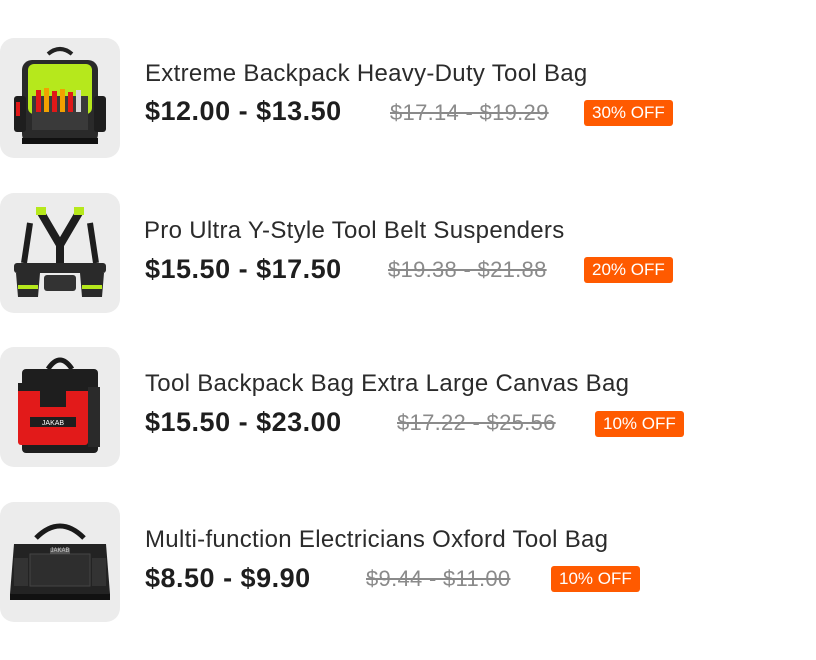 The height and width of the screenshot is (660, 816). I want to click on black-oxford-bag-image: JAKAB, so click(60, 561).